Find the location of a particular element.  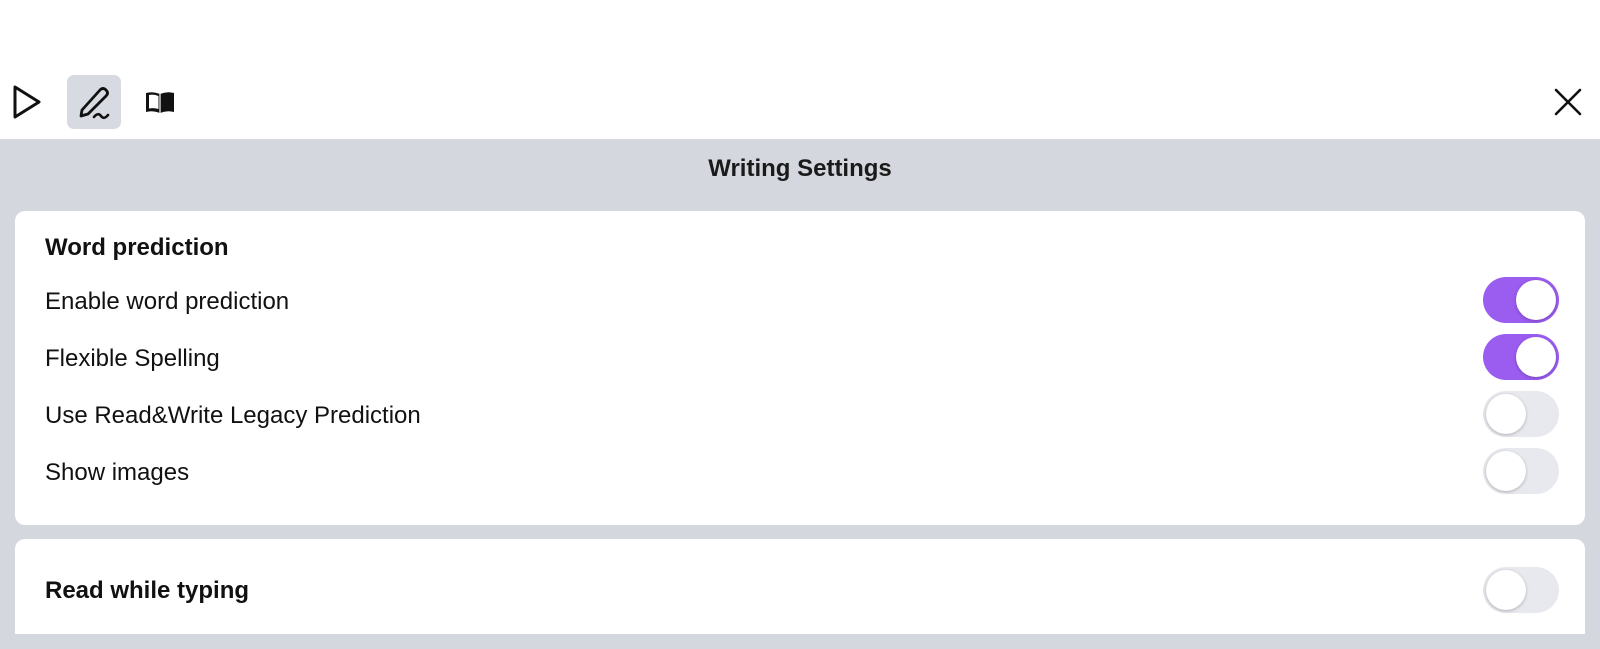

pen-icon is located at coordinates (94, 102).